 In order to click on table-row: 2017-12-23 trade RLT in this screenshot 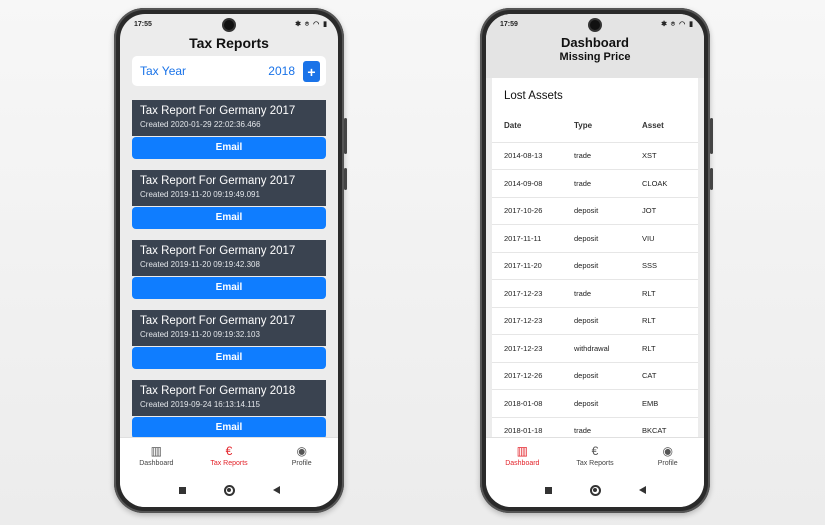, I will do `click(595, 293)`.